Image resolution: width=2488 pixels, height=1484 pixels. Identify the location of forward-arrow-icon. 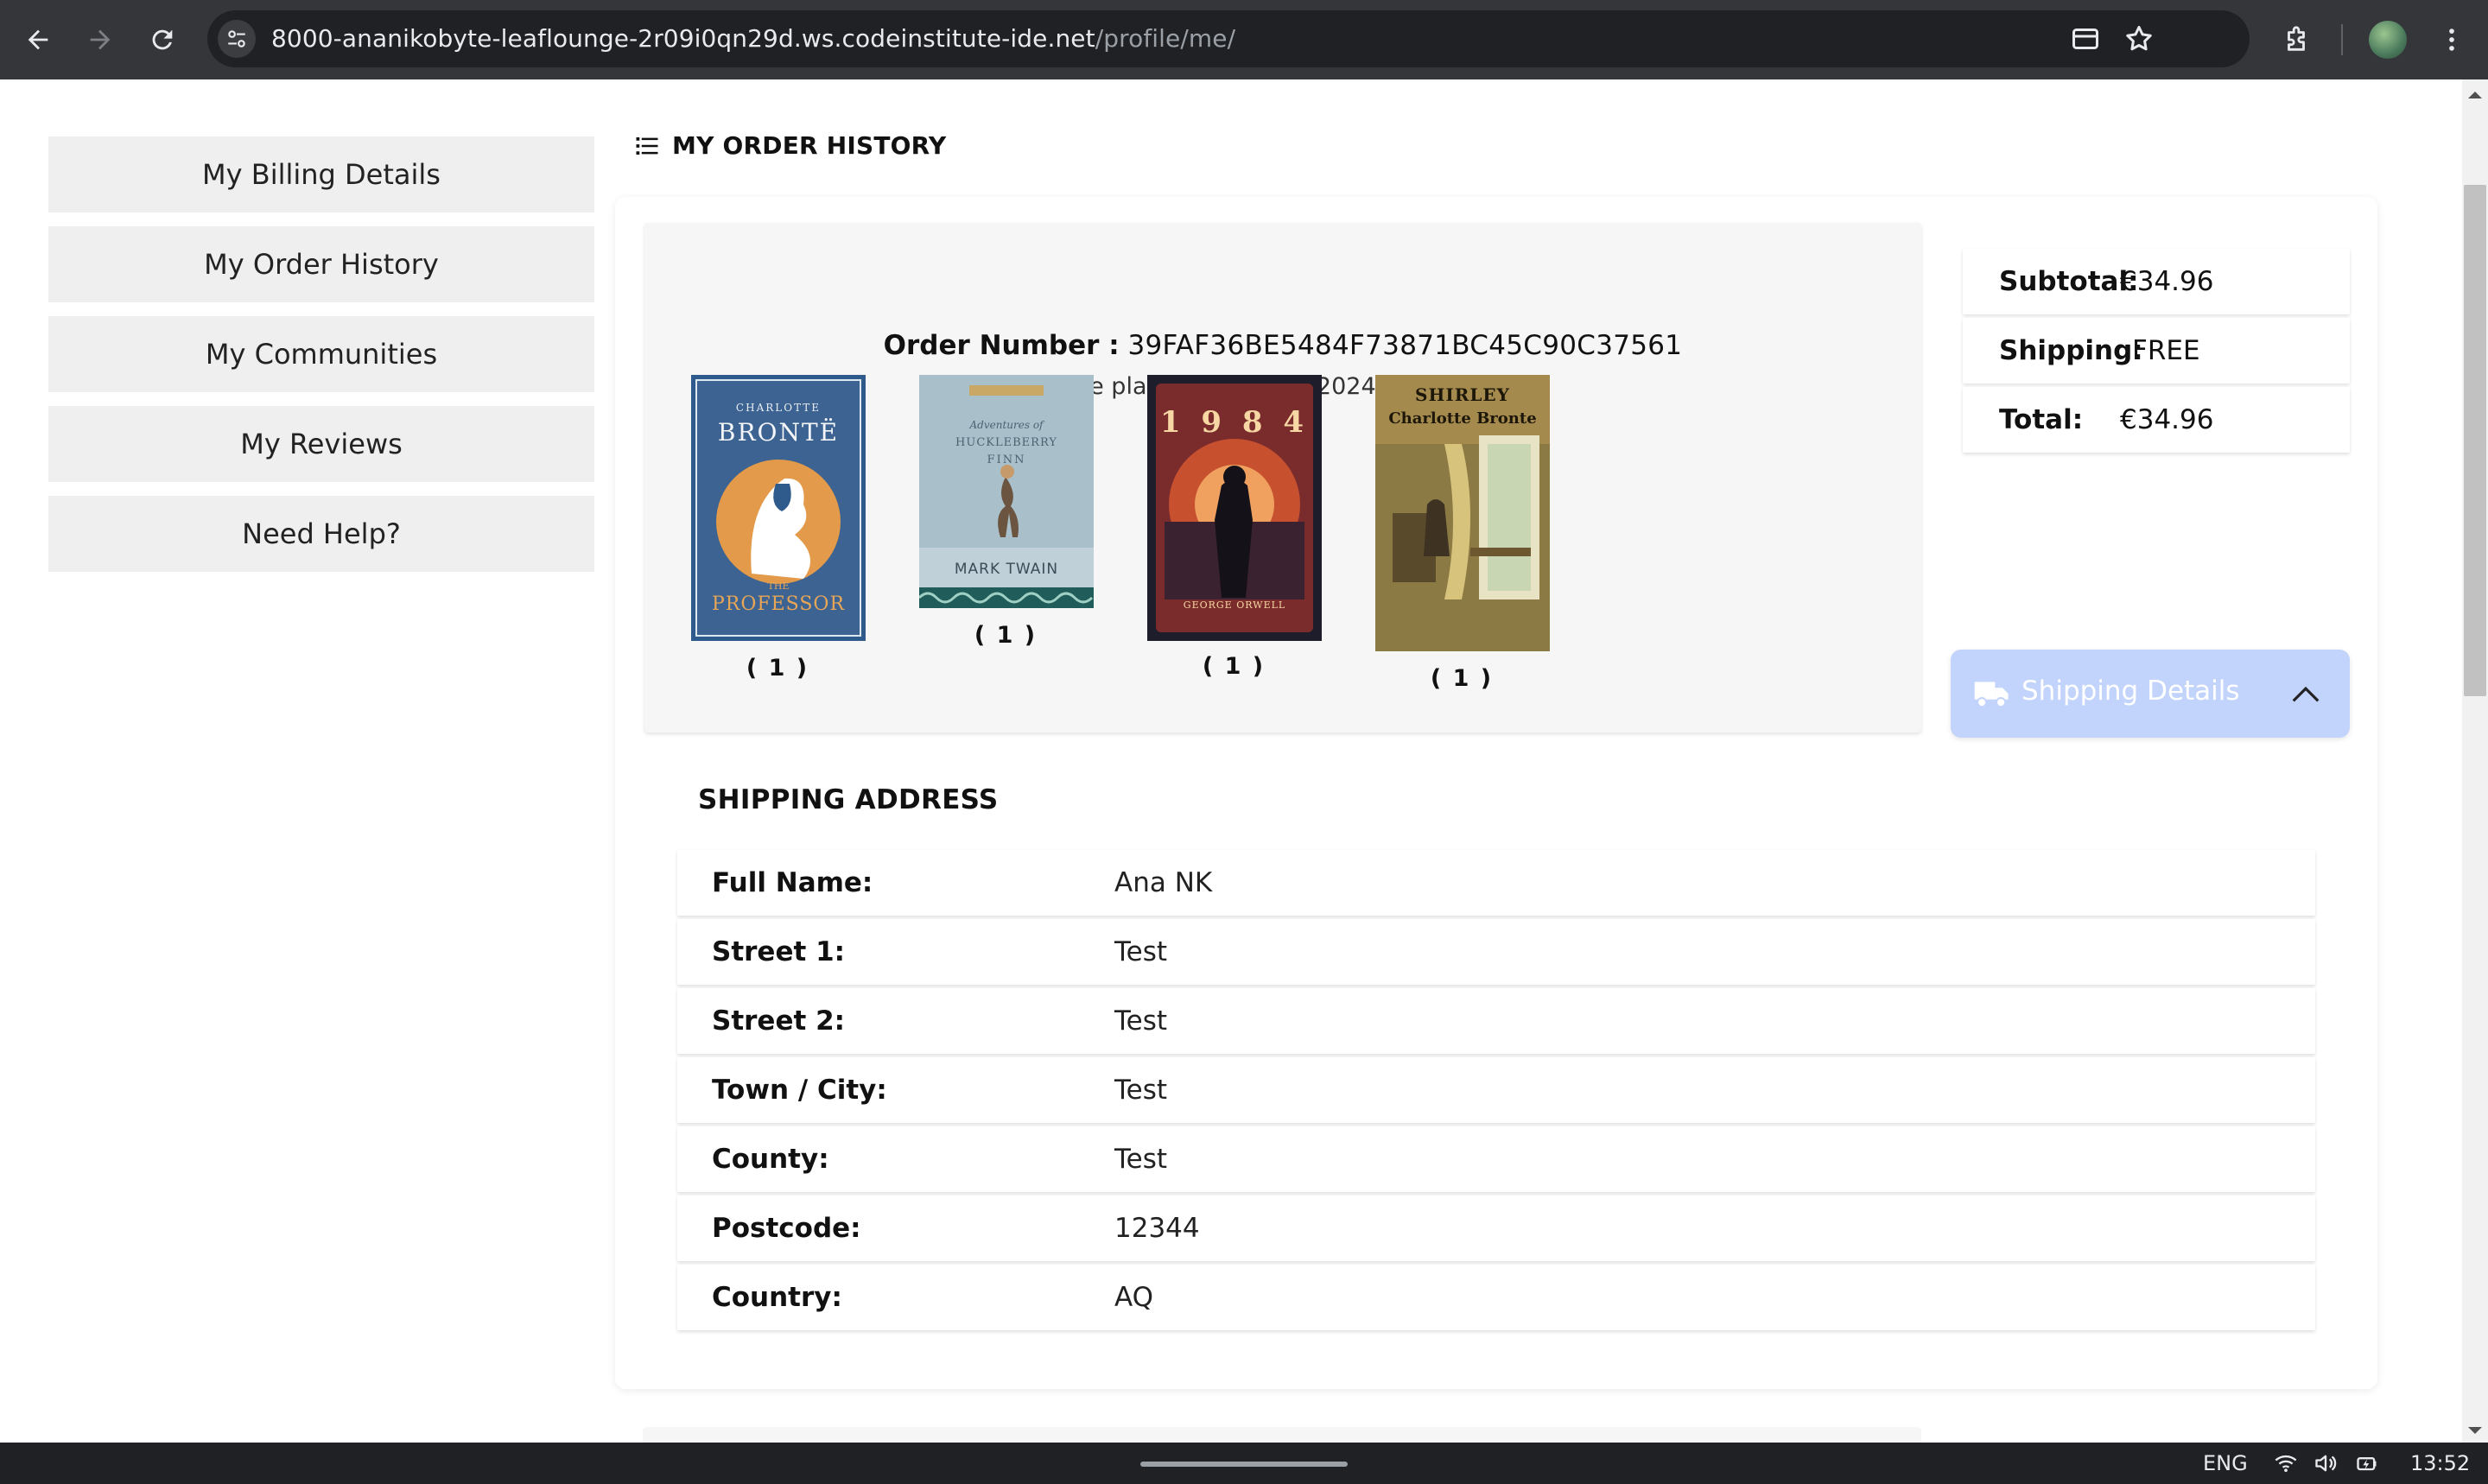
(100, 39).